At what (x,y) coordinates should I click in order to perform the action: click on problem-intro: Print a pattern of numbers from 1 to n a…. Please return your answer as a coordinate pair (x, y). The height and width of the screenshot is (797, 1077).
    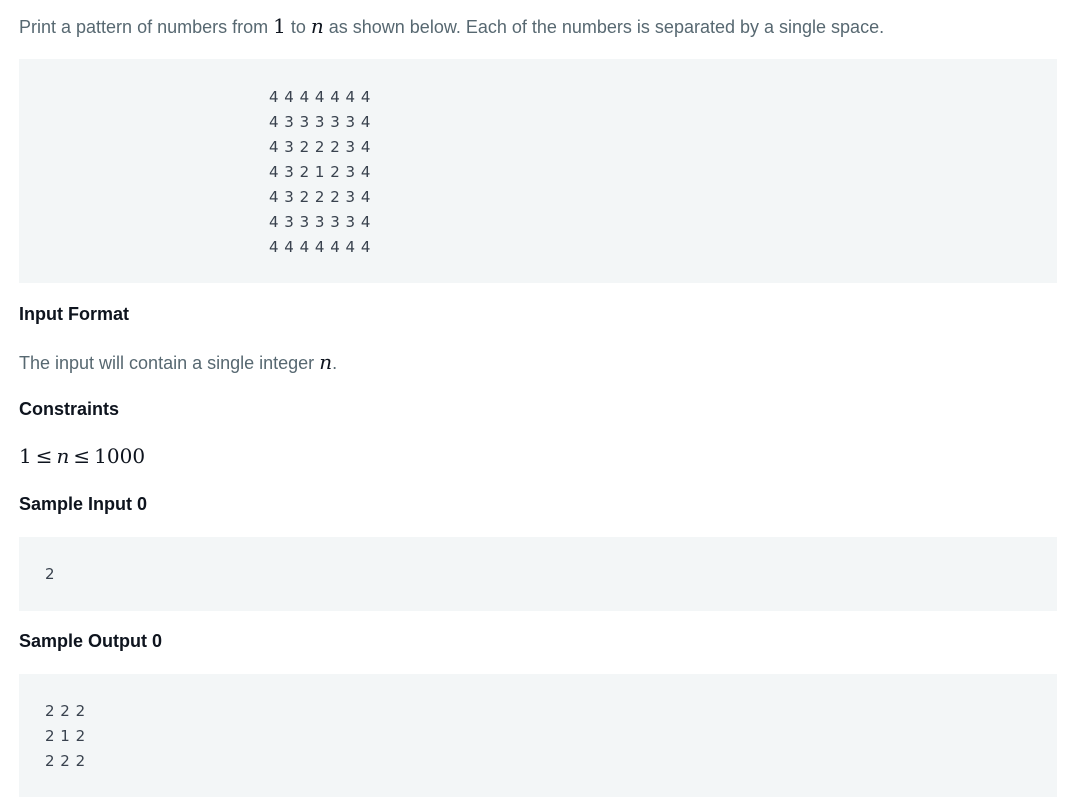
    Looking at the image, I should click on (451, 26).